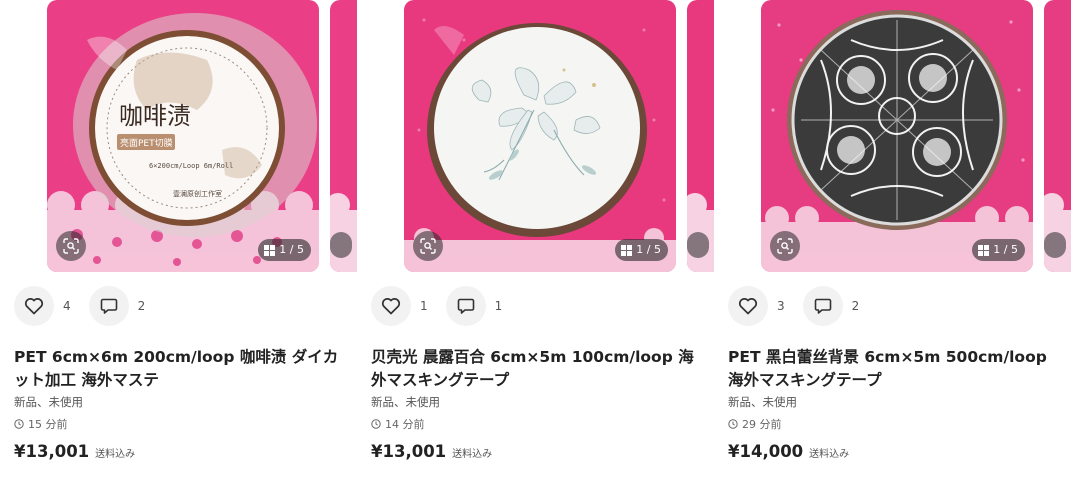  What do you see at coordinates (67, 306) in the screenshot?
I see `like-count: 4` at bounding box center [67, 306].